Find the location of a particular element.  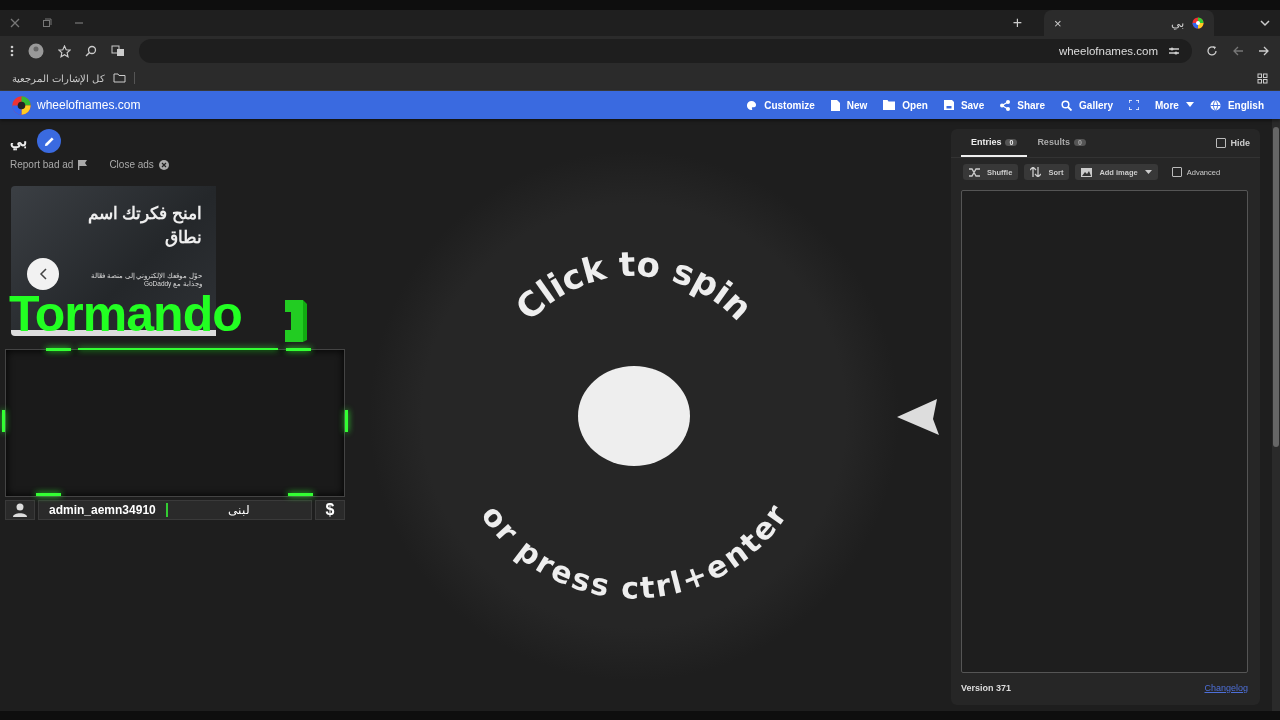

close-ads-link: Close ads is located at coordinates (131, 164).